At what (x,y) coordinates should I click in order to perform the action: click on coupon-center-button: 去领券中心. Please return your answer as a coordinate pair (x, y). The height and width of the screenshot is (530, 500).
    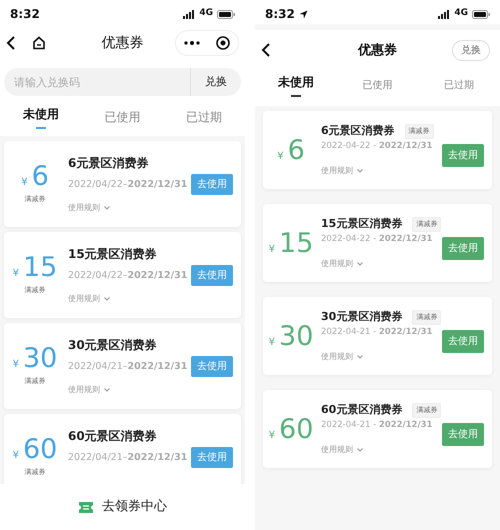
    Looking at the image, I should click on (122, 507).